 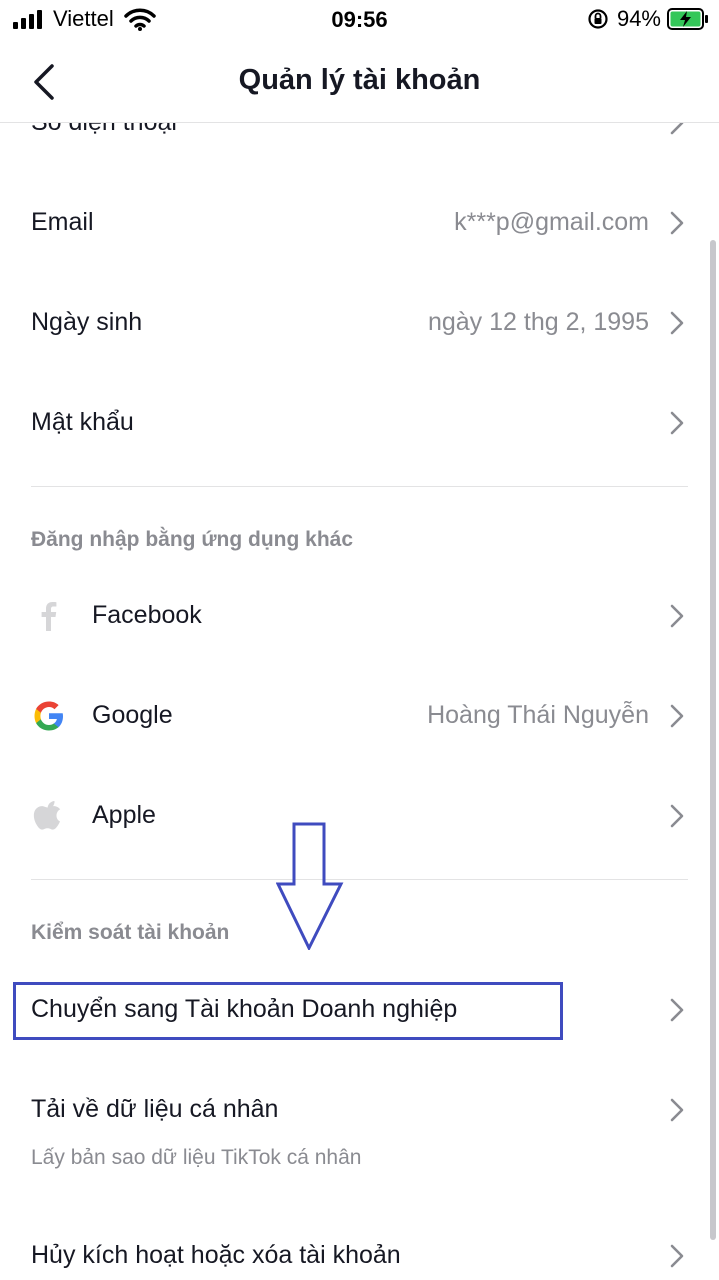 I want to click on section-title-account-control: Kiểm soát tài khoản, so click(x=130, y=932).